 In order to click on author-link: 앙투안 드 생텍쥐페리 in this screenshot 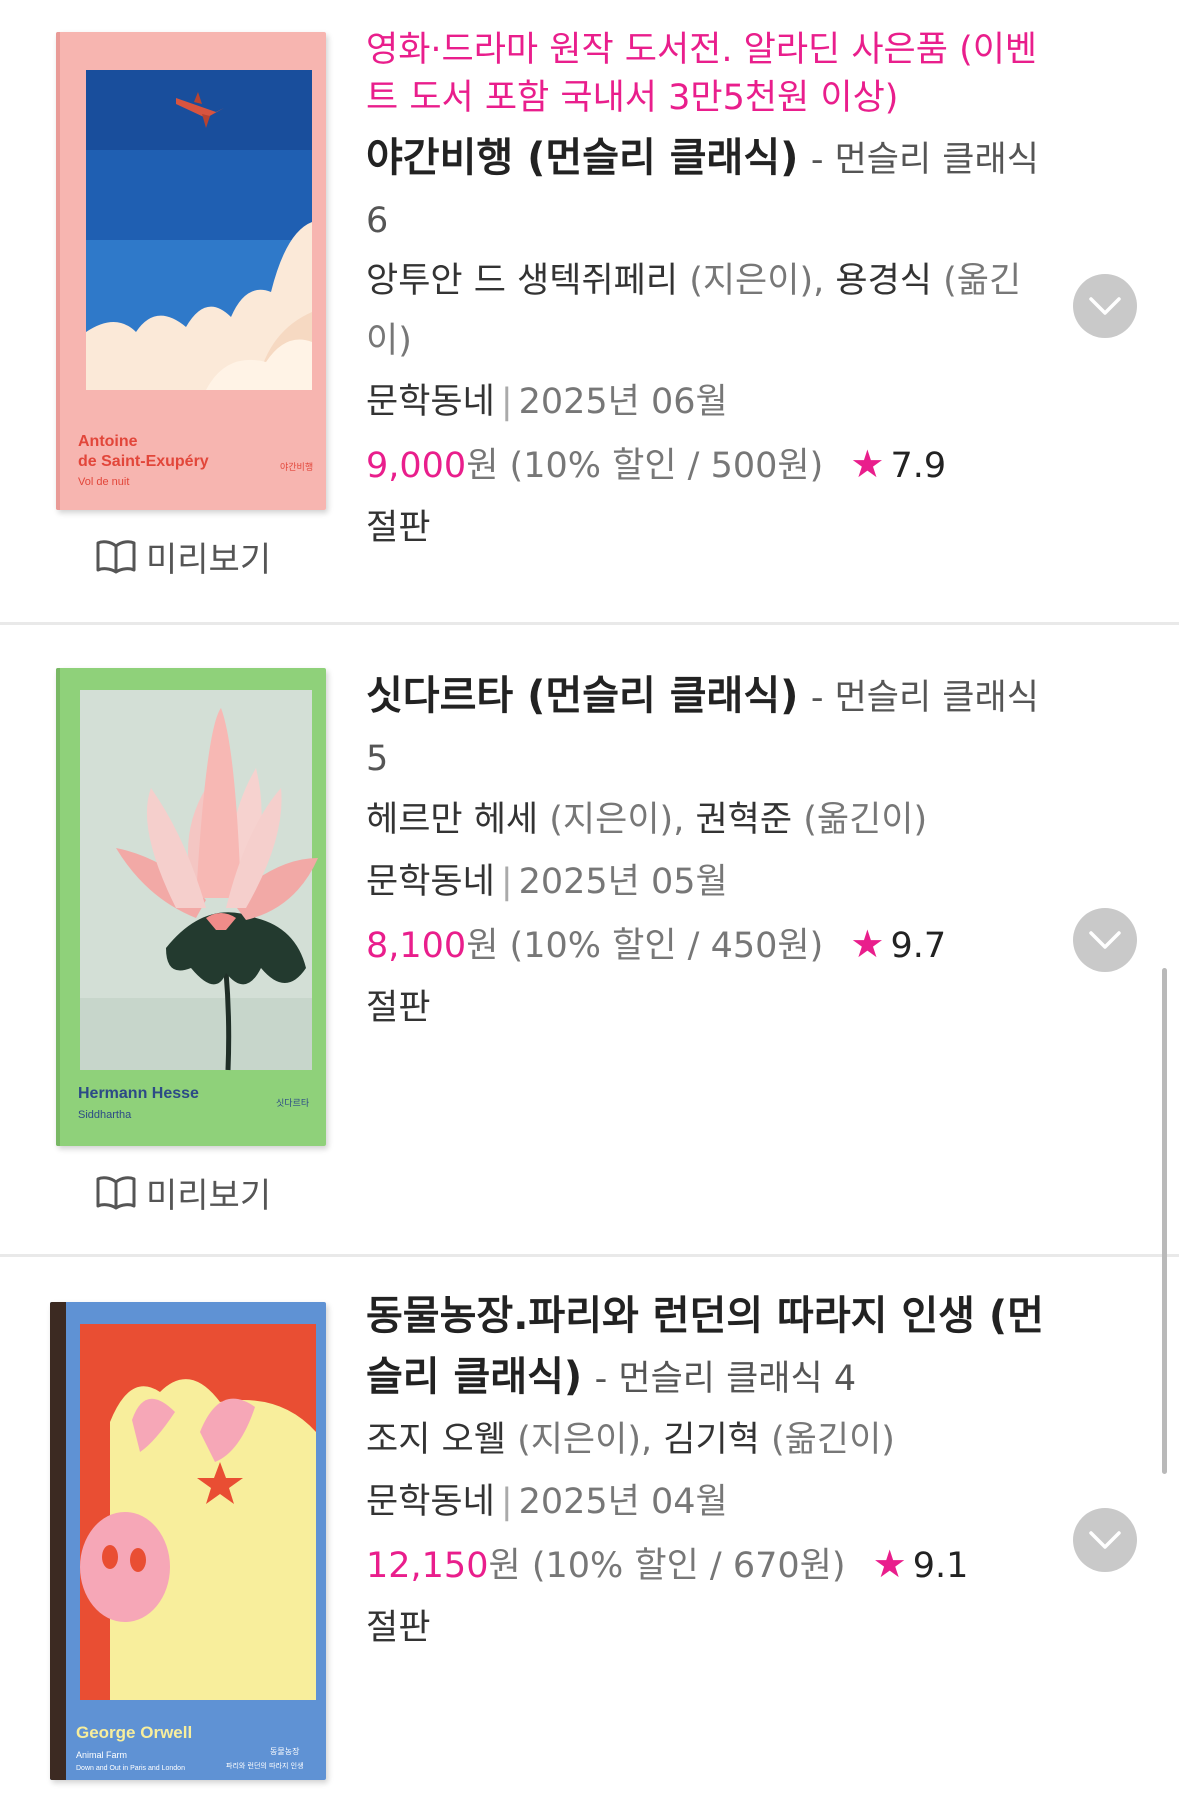, I will do `click(522, 281)`.